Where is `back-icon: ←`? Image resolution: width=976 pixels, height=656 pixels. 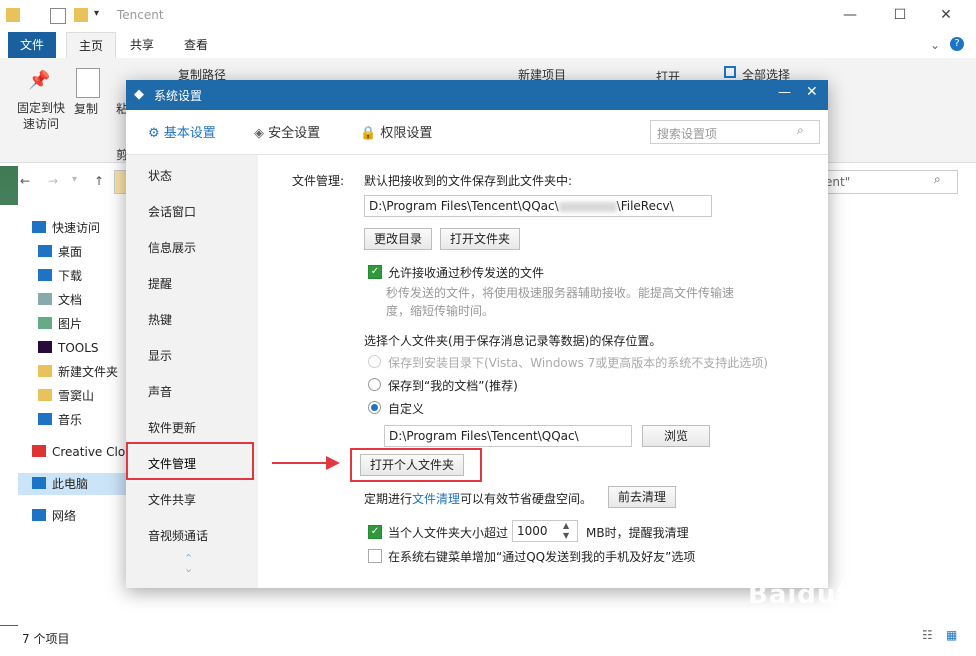
back-icon: ← is located at coordinates (25, 181).